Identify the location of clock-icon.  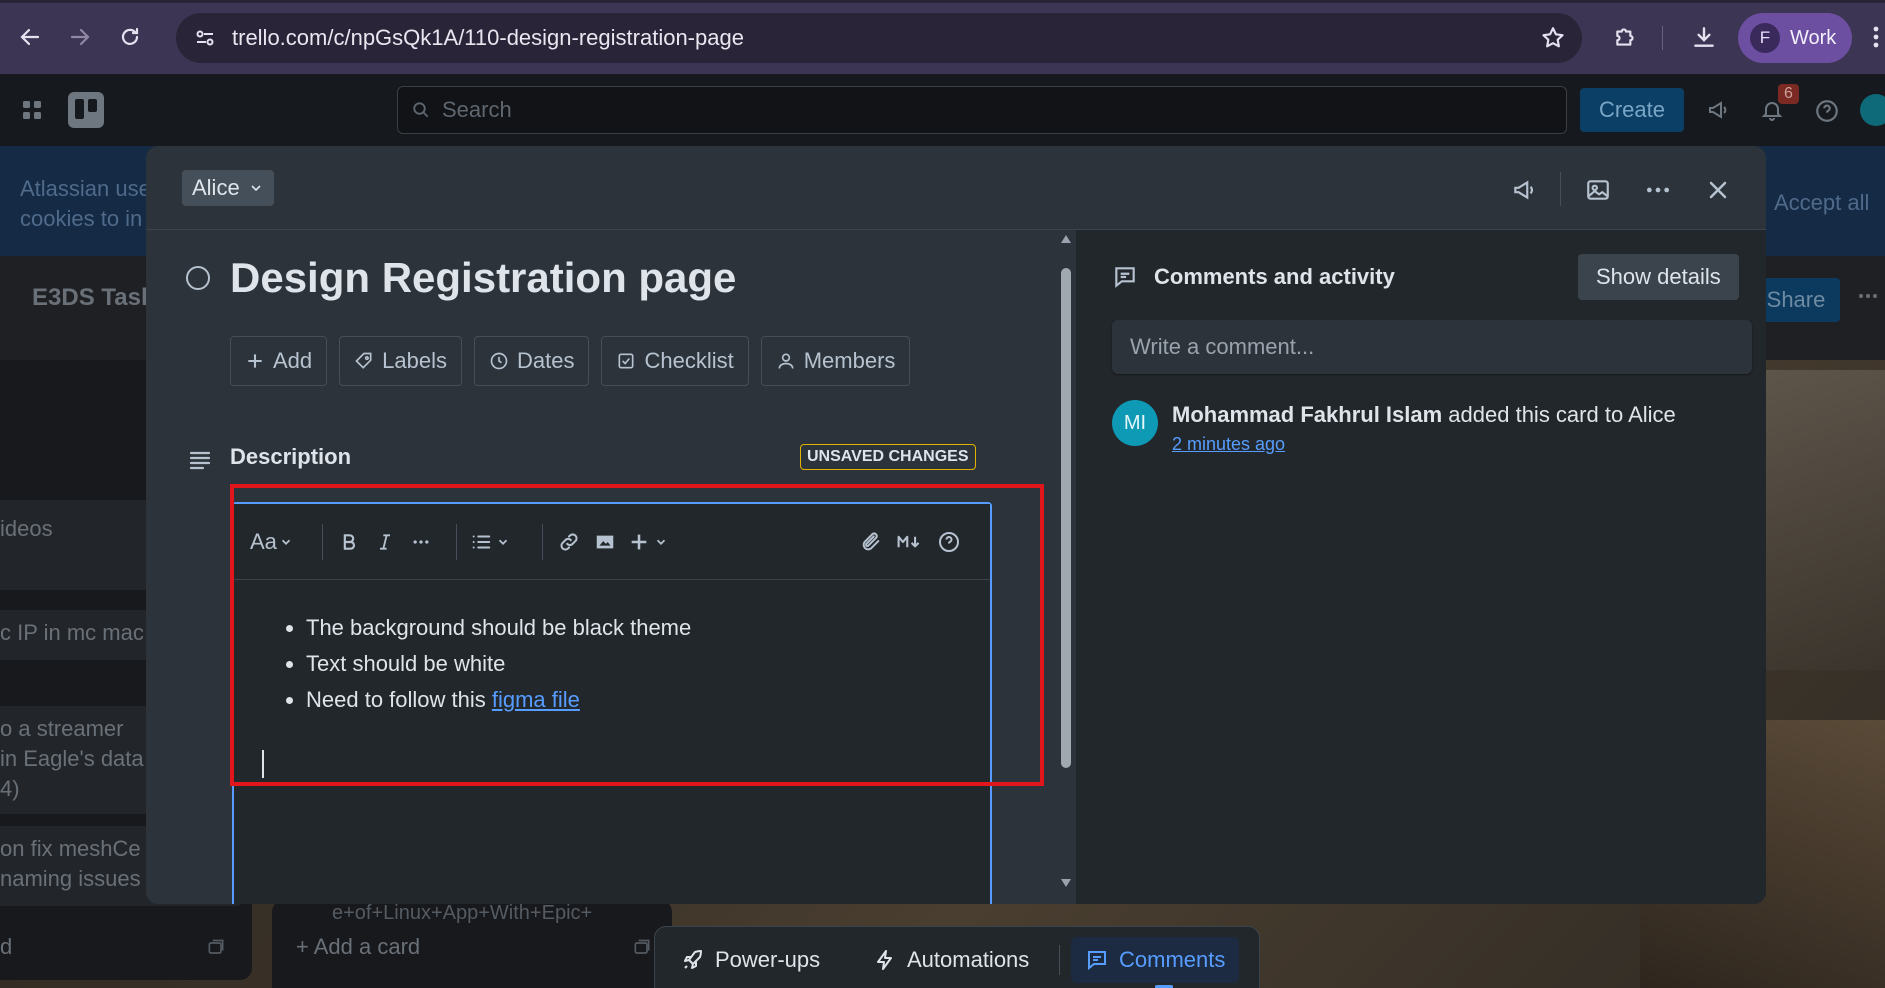
(499, 361).